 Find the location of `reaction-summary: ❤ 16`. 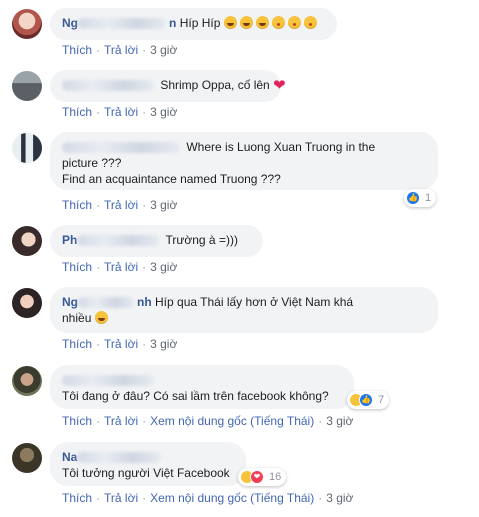

reaction-summary: ❤ 16 is located at coordinates (262, 477).